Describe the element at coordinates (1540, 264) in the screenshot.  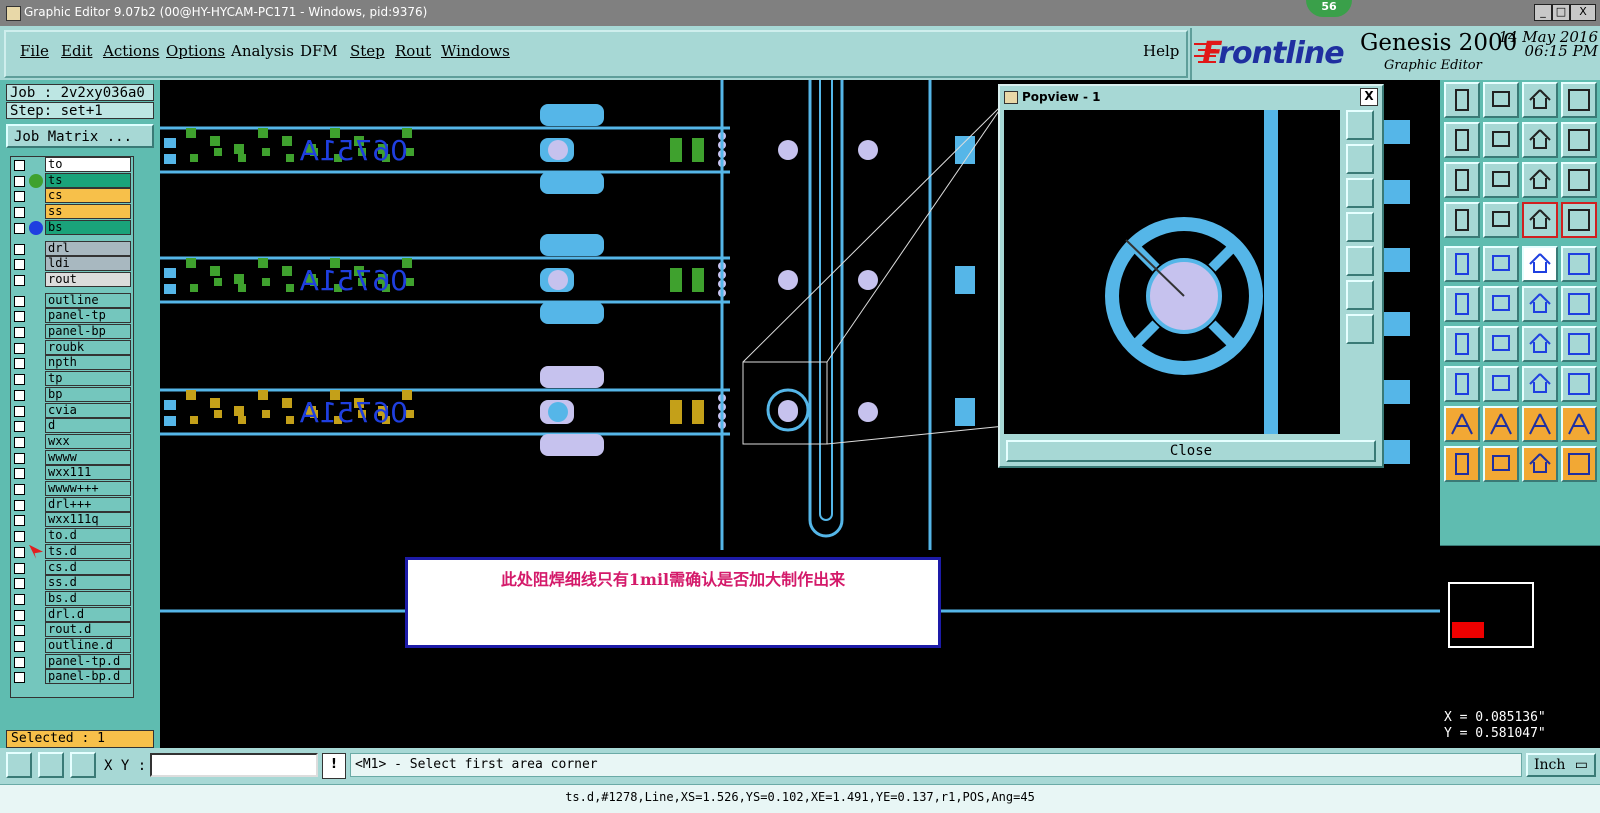
I see `ruler-button` at that location.